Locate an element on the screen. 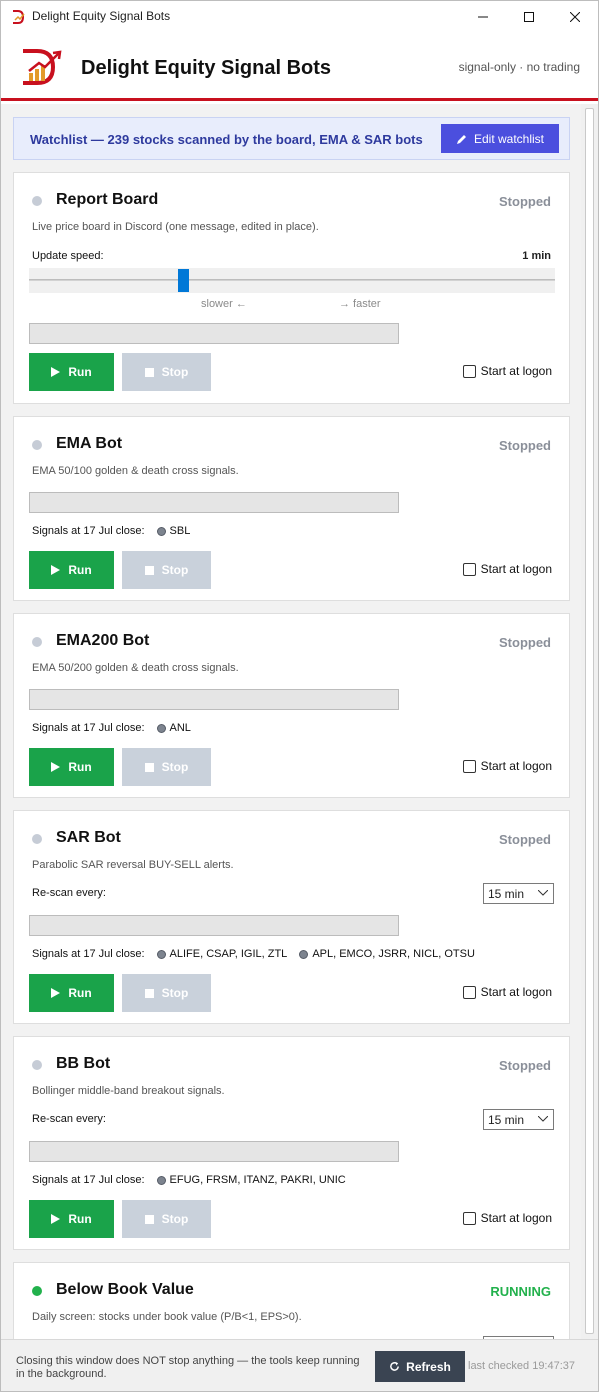 Image resolution: width=599 pixels, height=1392 pixels. close-button is located at coordinates (575, 16).